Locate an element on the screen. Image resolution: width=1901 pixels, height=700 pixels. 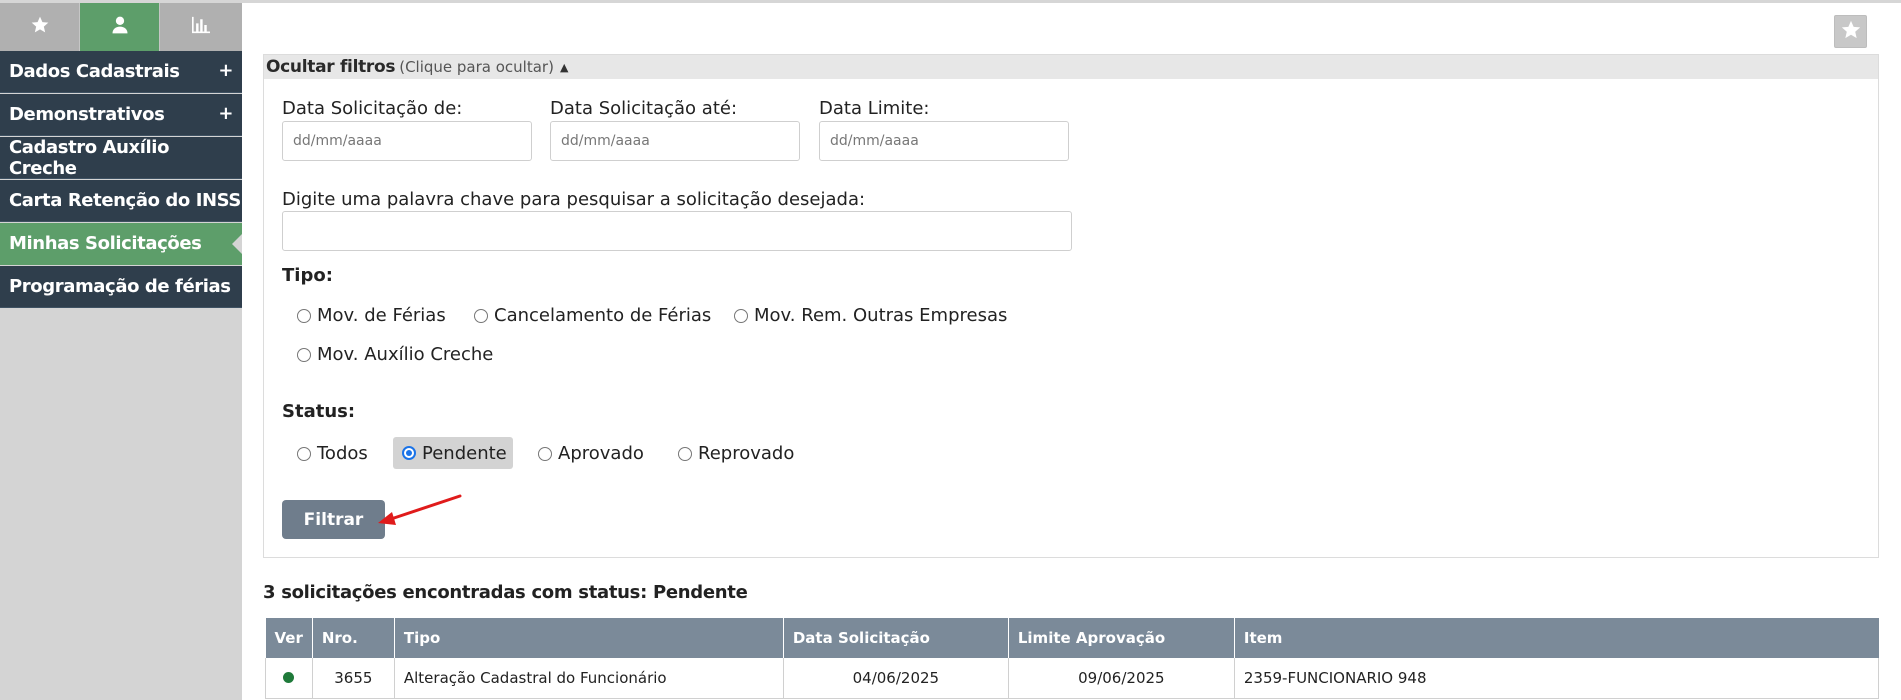
tab-profile is located at coordinates (120, 27).